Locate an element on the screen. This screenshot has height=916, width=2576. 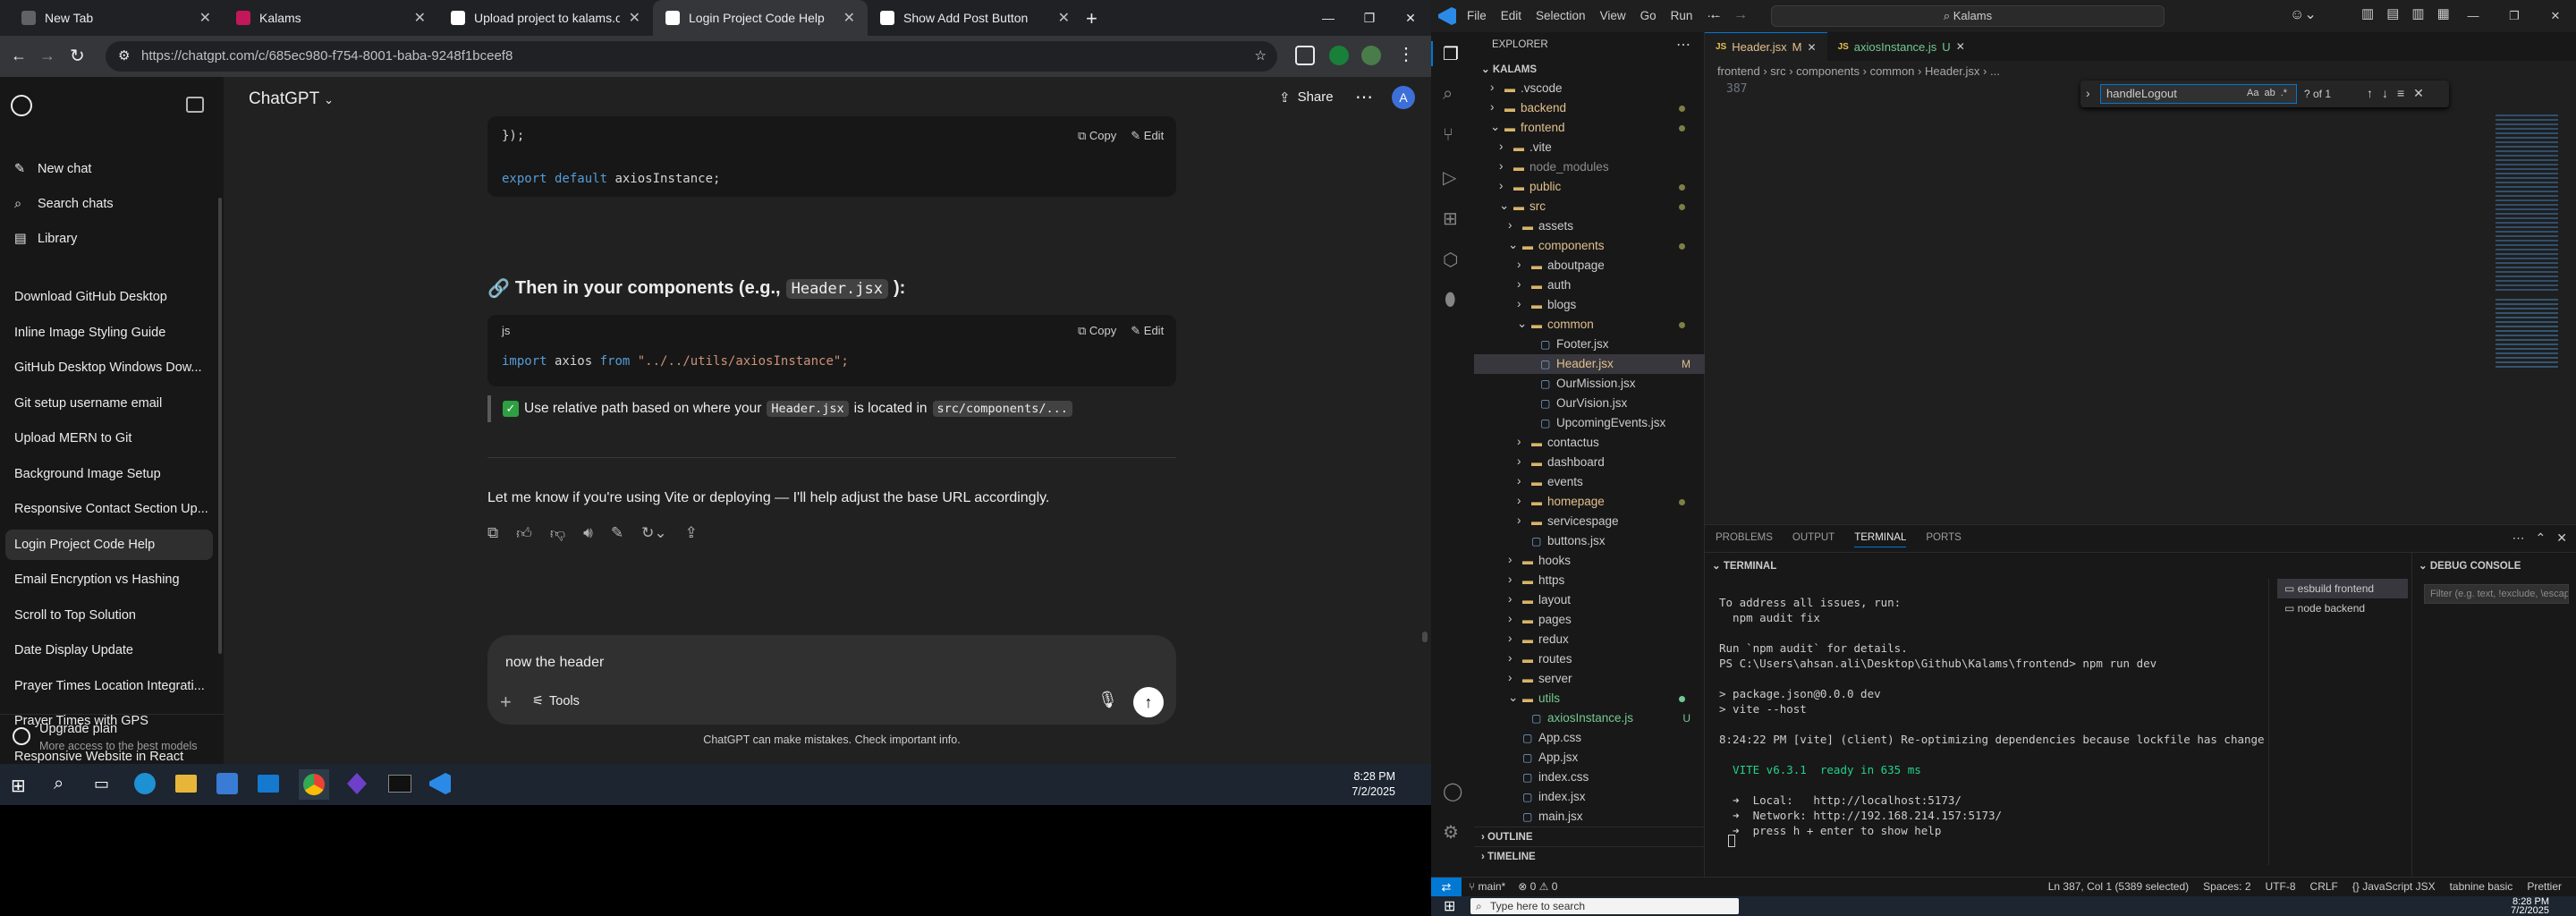
folder-item: › ▬ public is located at coordinates (1589, 187).